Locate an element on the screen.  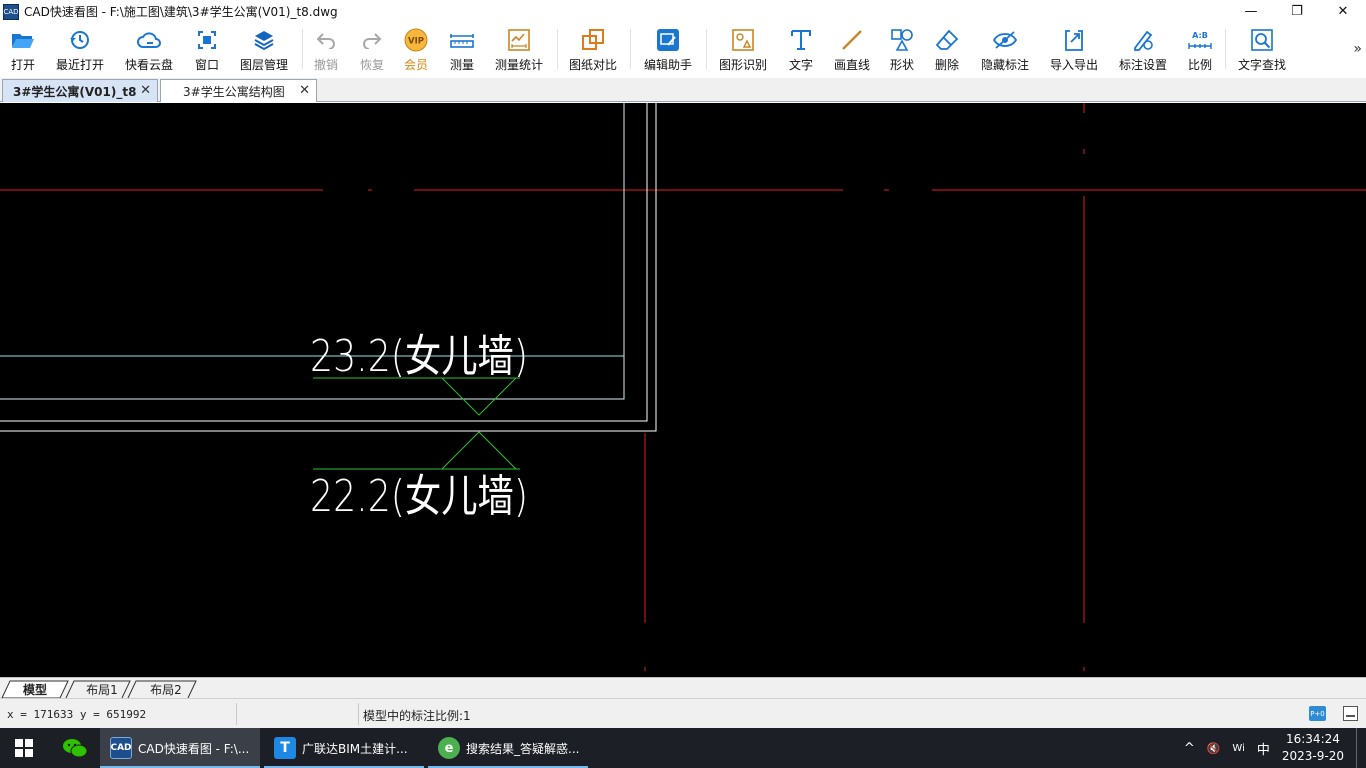
toolbar-divider is located at coordinates (706, 49).